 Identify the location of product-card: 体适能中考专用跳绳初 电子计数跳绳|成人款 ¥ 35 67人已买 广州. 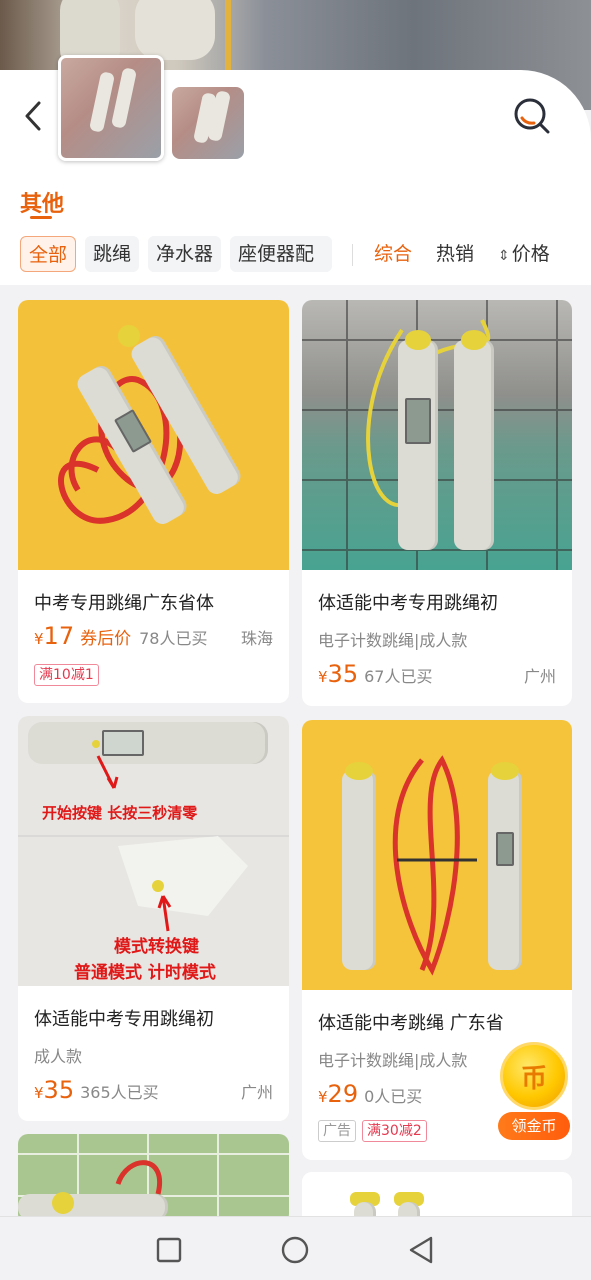
(437, 503).